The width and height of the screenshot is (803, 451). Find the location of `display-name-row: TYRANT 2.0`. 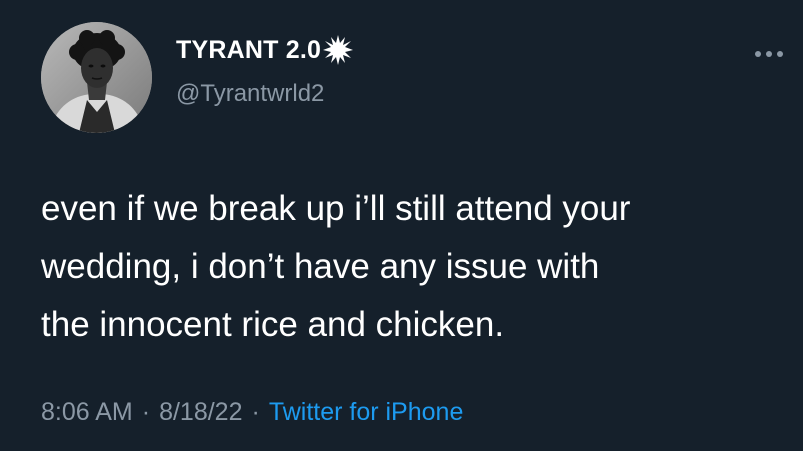

display-name-row: TYRANT 2.0 is located at coordinates (265, 50).